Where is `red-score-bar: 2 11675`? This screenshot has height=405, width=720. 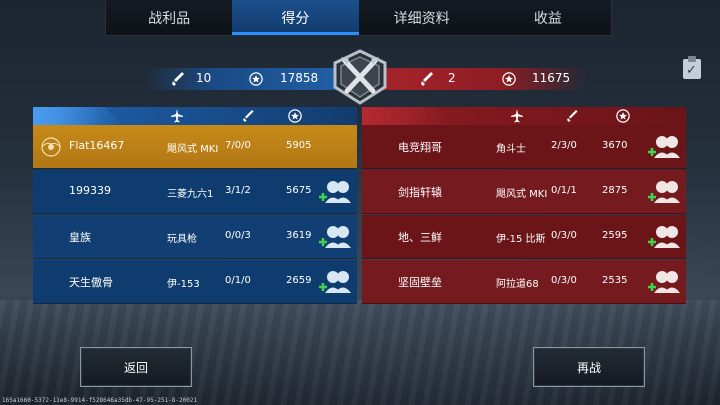 red-score-bar: 2 11675 is located at coordinates (479, 79).